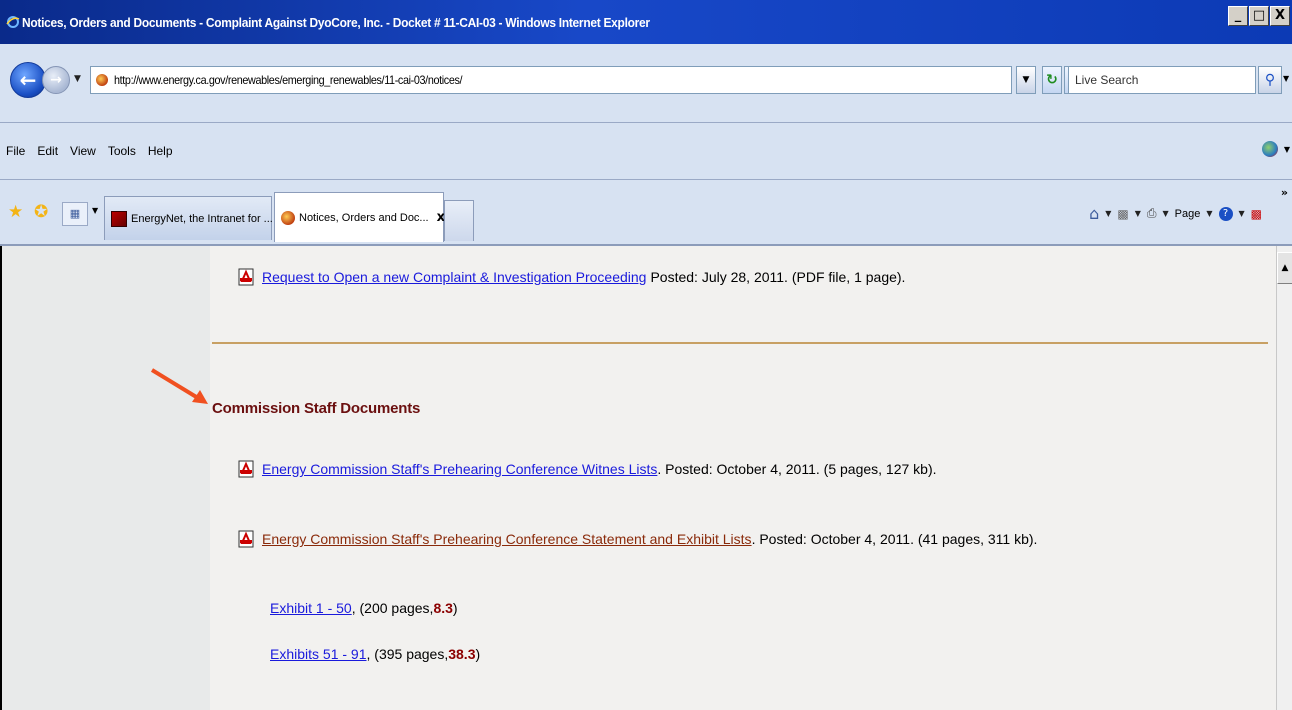 The height and width of the screenshot is (710, 1292). What do you see at coordinates (407, 654) in the screenshot?
I see `exhibit-pages: , (395 pages,` at bounding box center [407, 654].